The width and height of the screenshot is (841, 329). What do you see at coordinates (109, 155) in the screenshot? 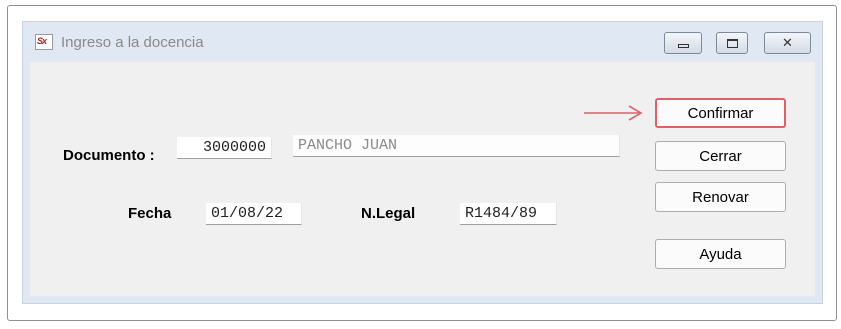
I see `documento-label: Documento :` at bounding box center [109, 155].